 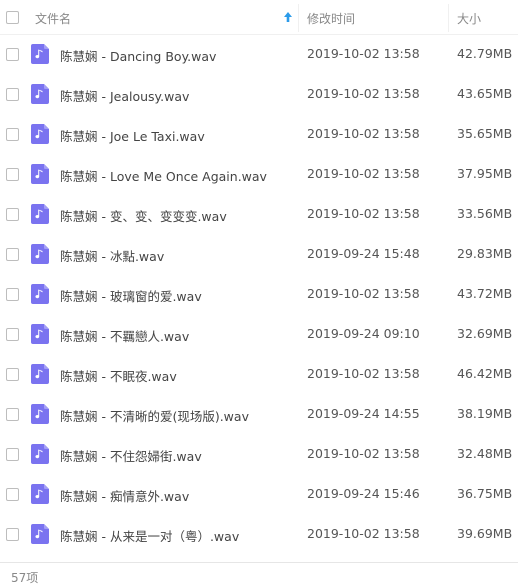 What do you see at coordinates (485, 213) in the screenshot?
I see `file-size: 33.56MB` at bounding box center [485, 213].